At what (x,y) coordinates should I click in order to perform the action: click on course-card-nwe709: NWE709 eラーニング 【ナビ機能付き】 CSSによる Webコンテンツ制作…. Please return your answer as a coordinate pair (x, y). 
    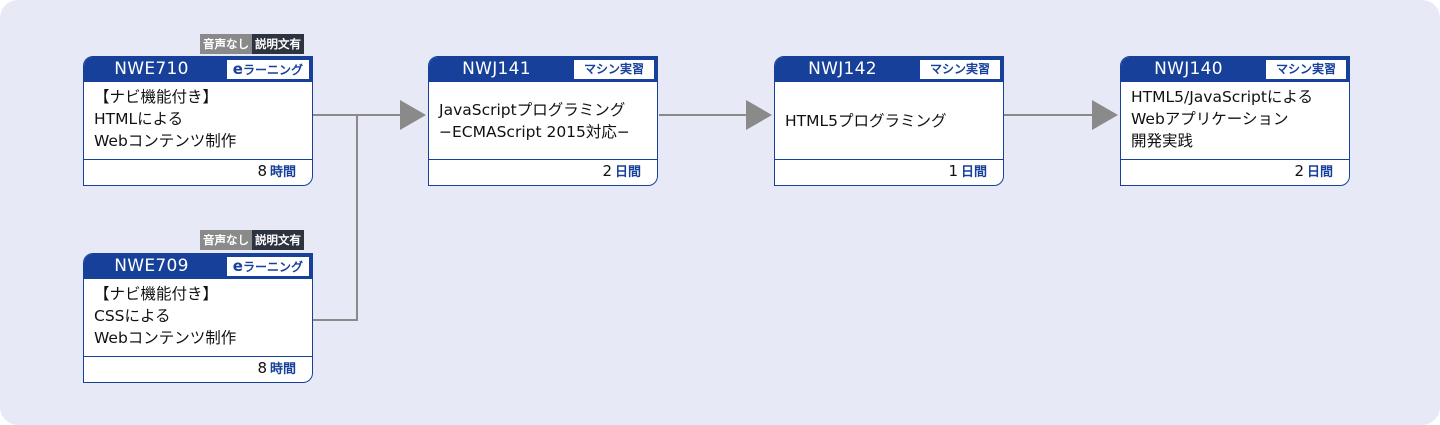
    Looking at the image, I should click on (198, 318).